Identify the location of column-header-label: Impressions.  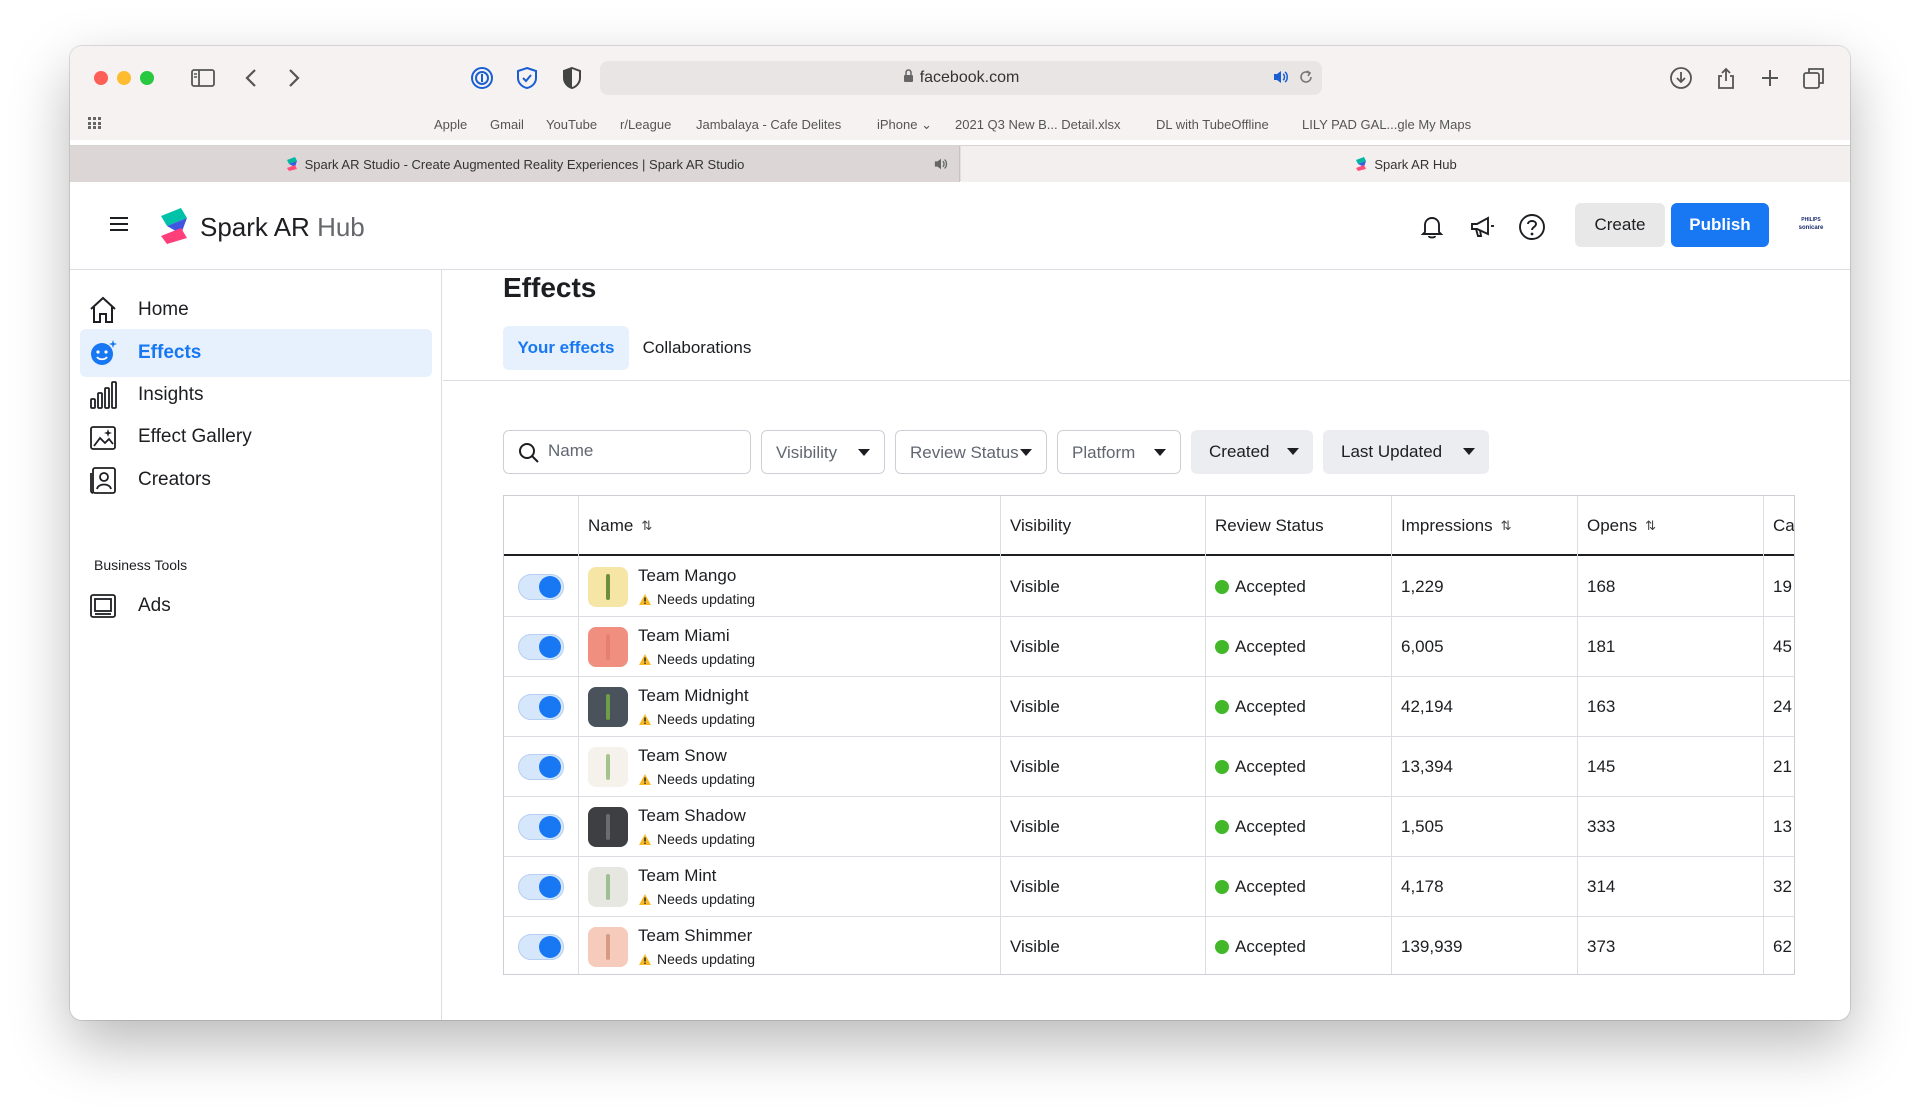
(1447, 525).